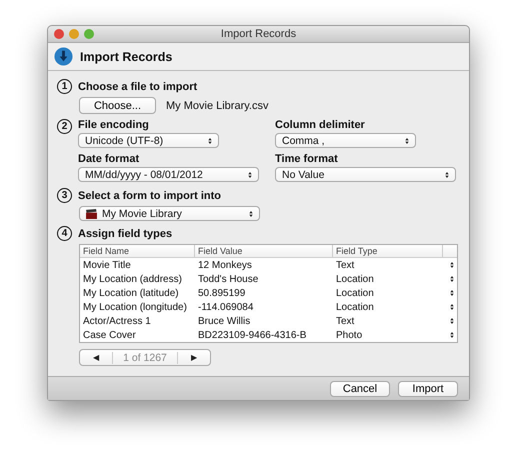  What do you see at coordinates (126, 57) in the screenshot?
I see `dialog-heading: Import Records` at bounding box center [126, 57].